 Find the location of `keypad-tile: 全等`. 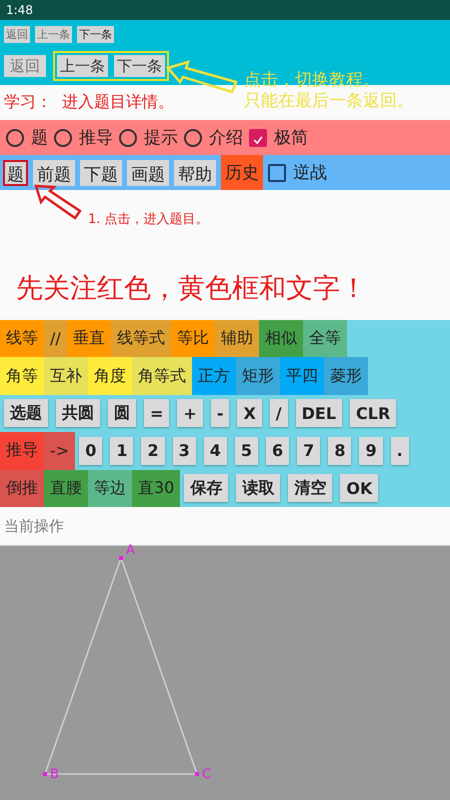

keypad-tile: 全等 is located at coordinates (324, 339).